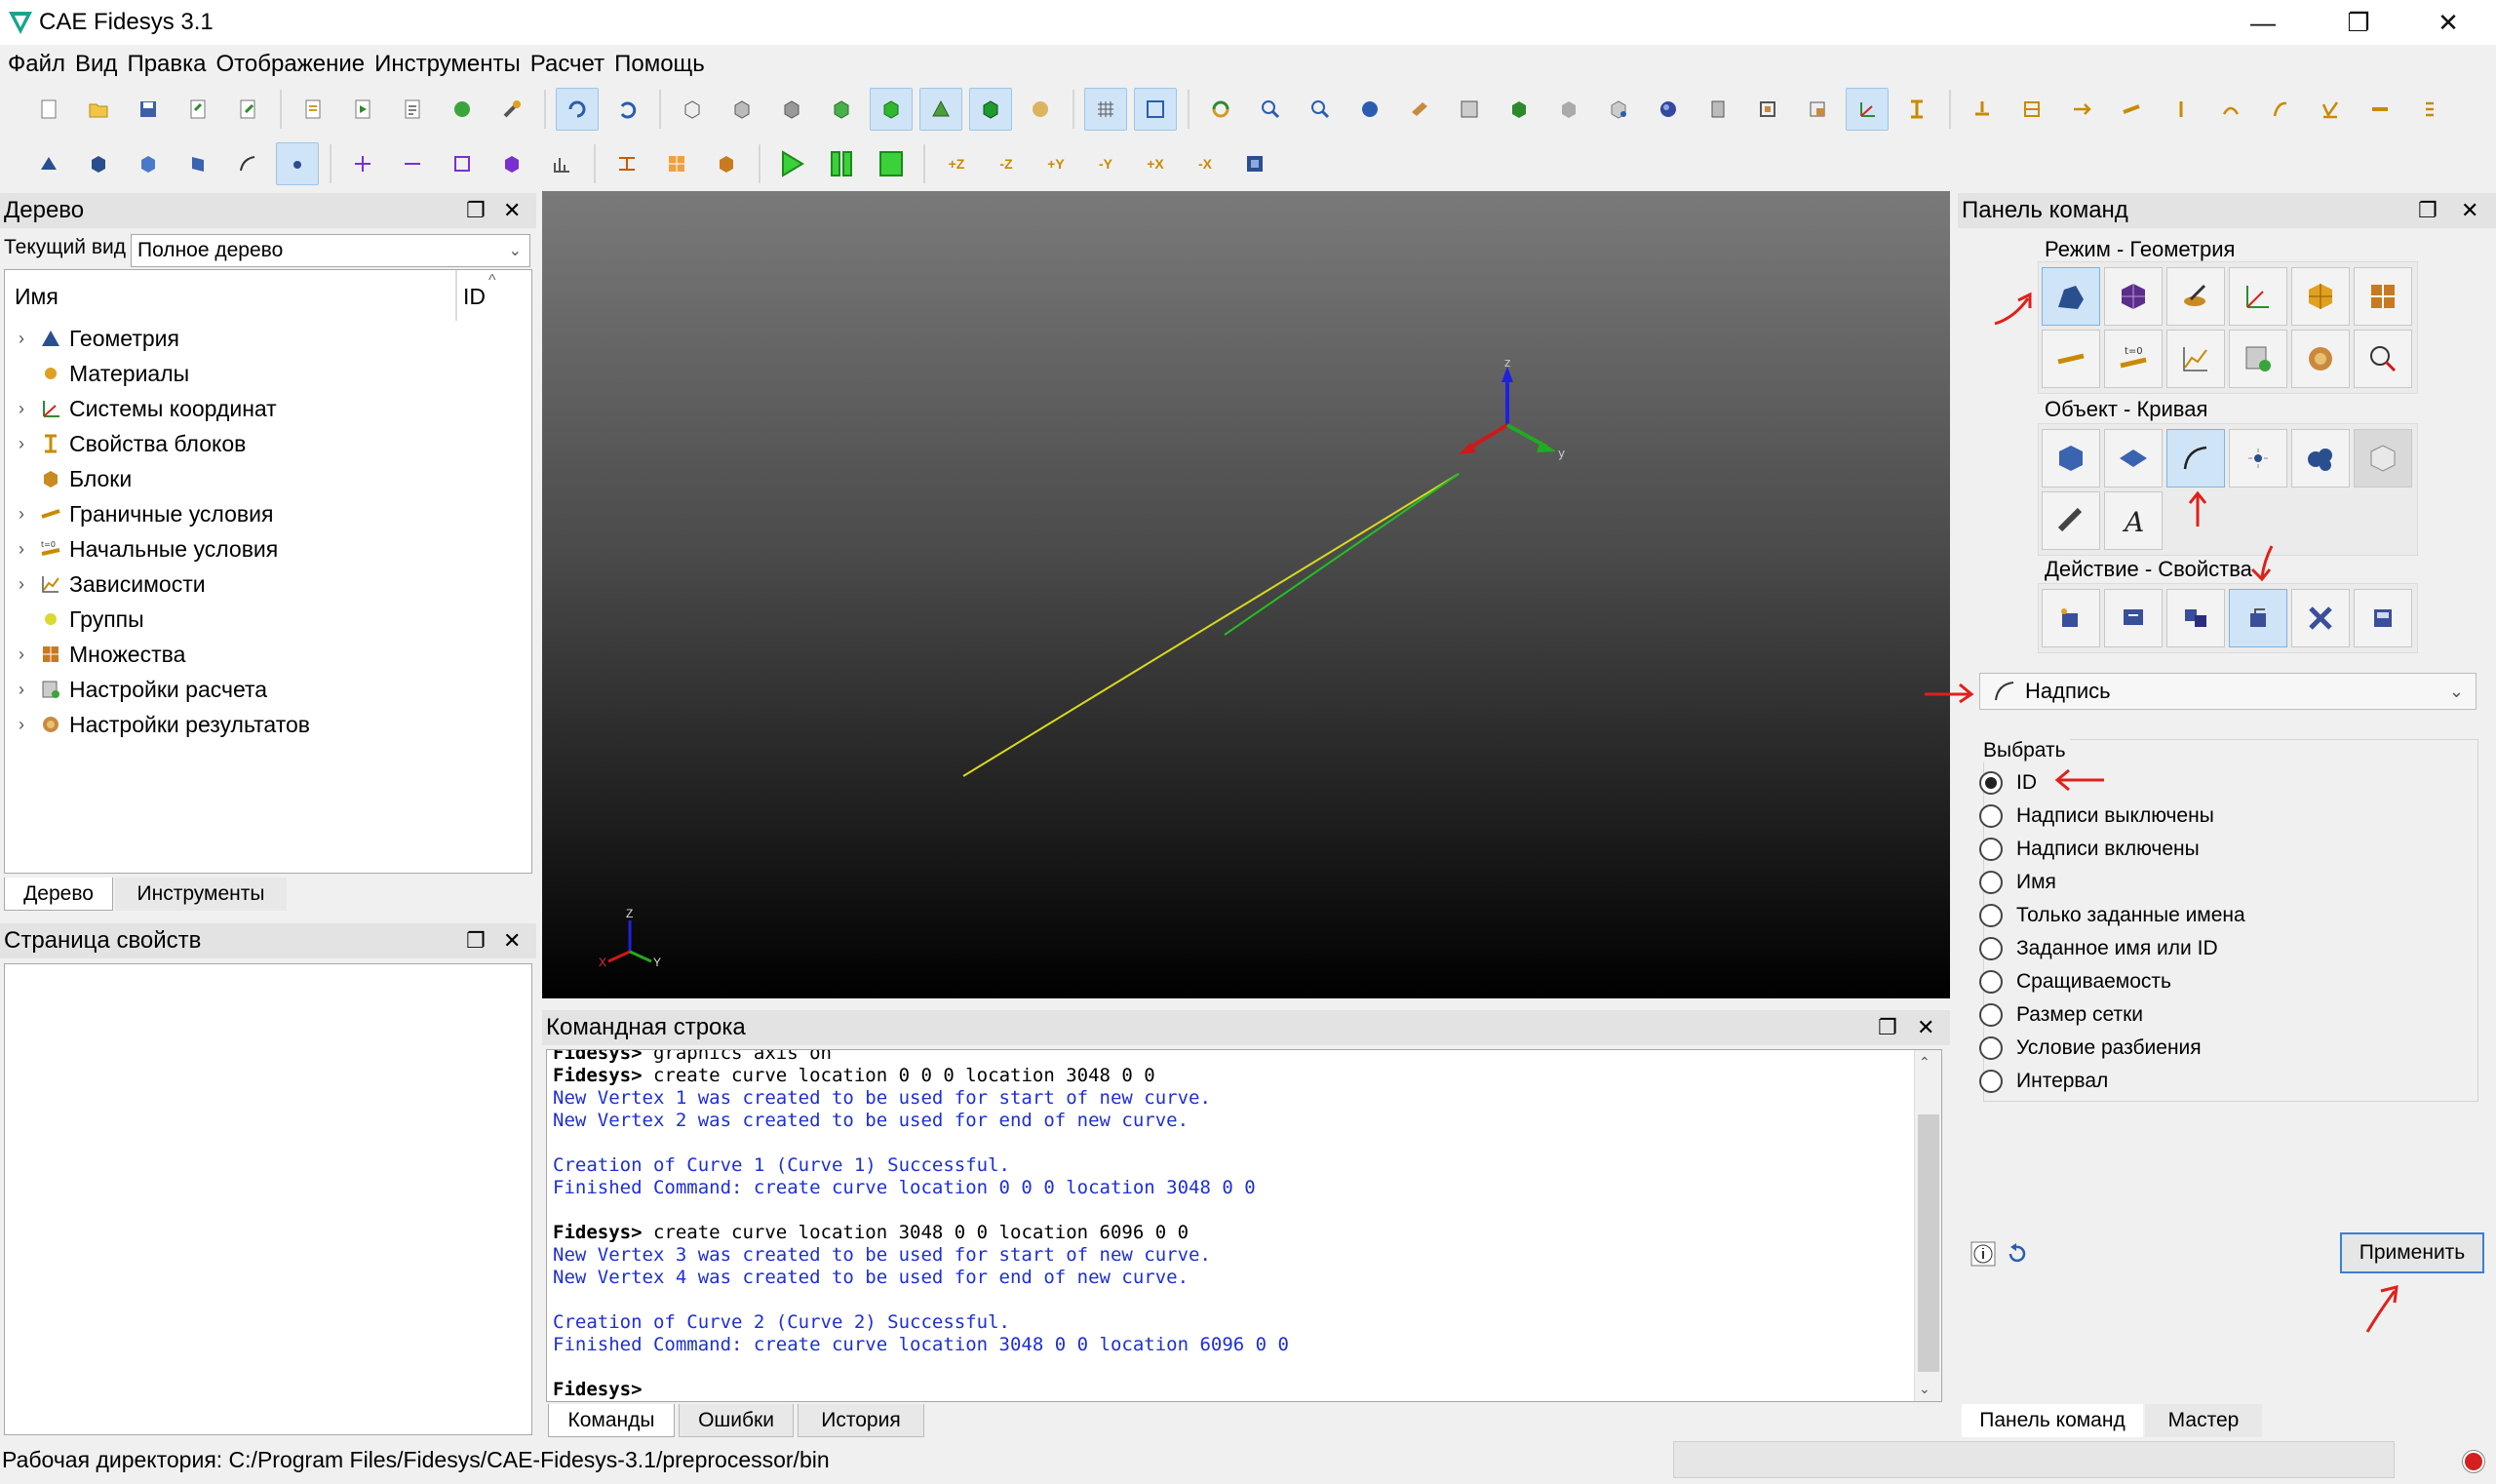  What do you see at coordinates (1925, 1027) in the screenshot?
I see `console-close-button: ✕` at bounding box center [1925, 1027].